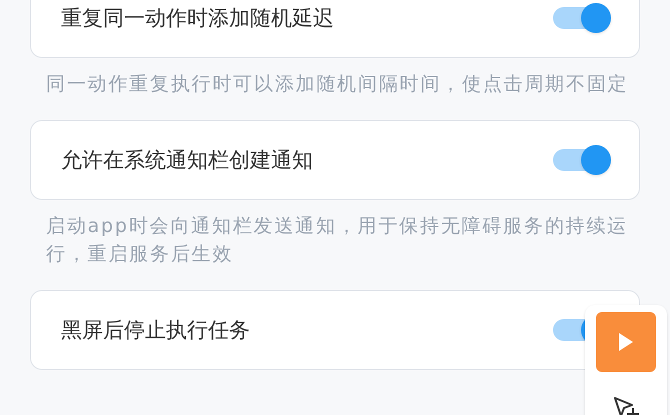  I want to click on setting-label: 重复同一动作时添加随机延迟, so click(197, 18).